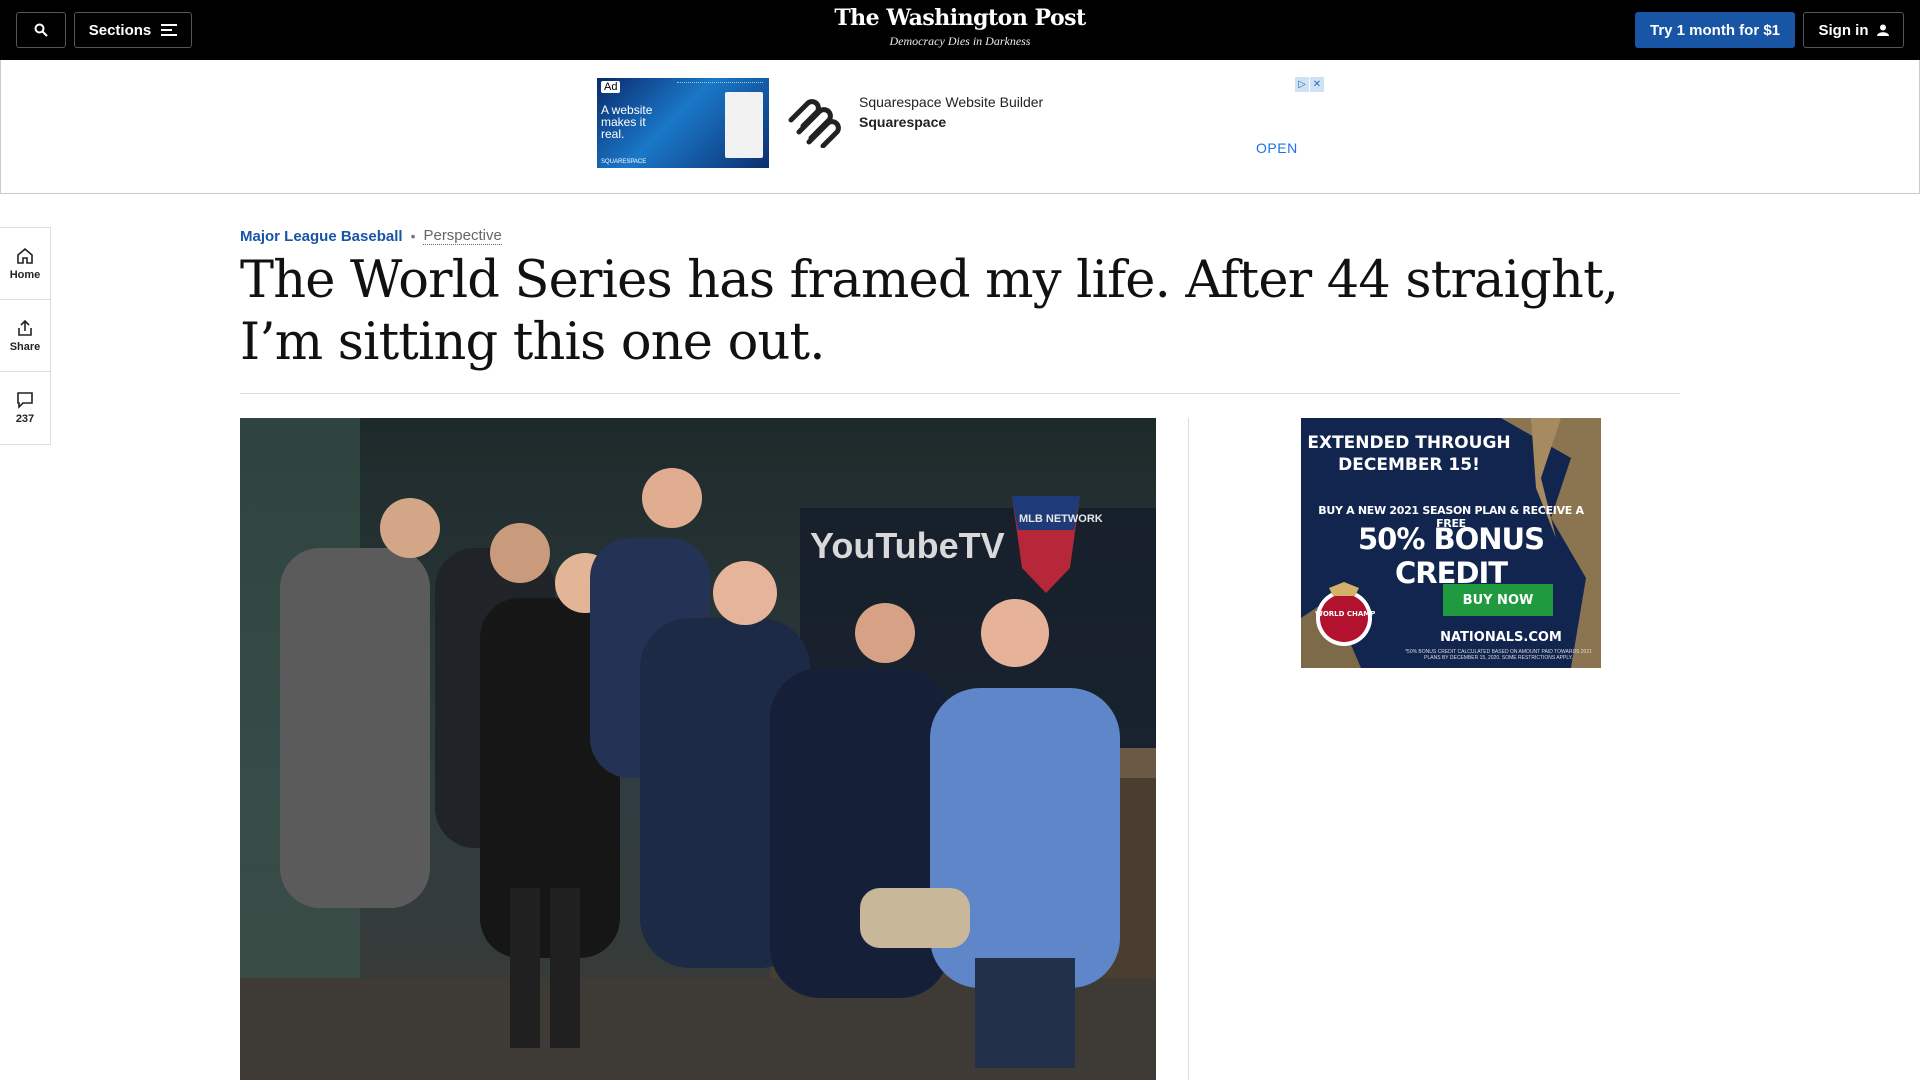  What do you see at coordinates (462, 236) in the screenshot?
I see `perspective-label: Perspective` at bounding box center [462, 236].